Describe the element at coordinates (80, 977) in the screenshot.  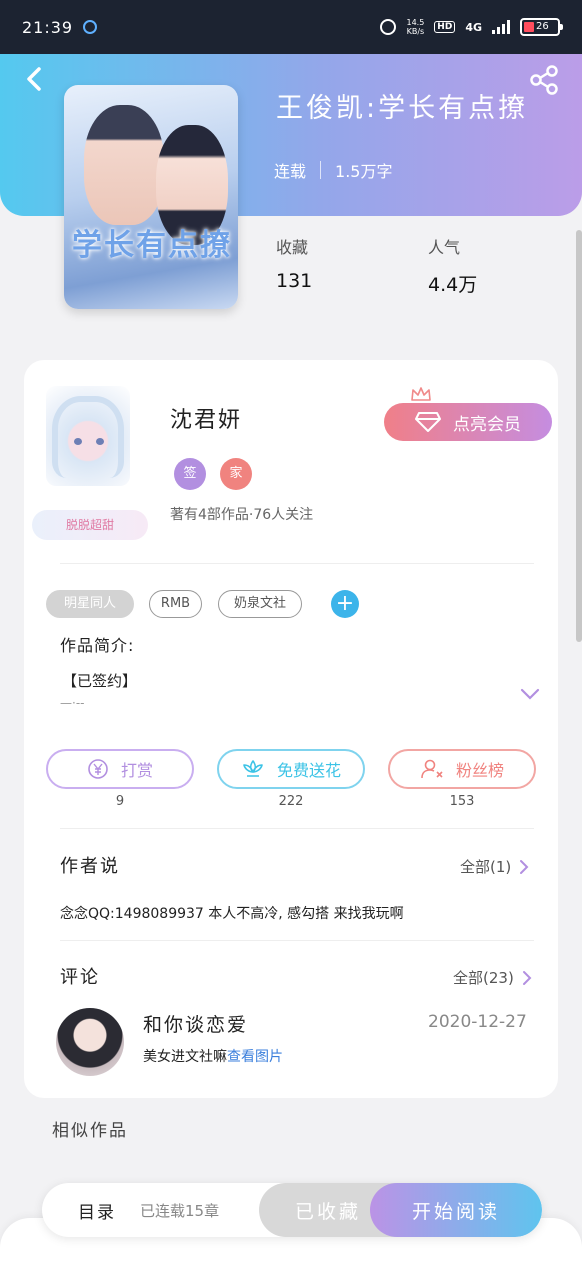
I see `comments-title: 评论` at that location.